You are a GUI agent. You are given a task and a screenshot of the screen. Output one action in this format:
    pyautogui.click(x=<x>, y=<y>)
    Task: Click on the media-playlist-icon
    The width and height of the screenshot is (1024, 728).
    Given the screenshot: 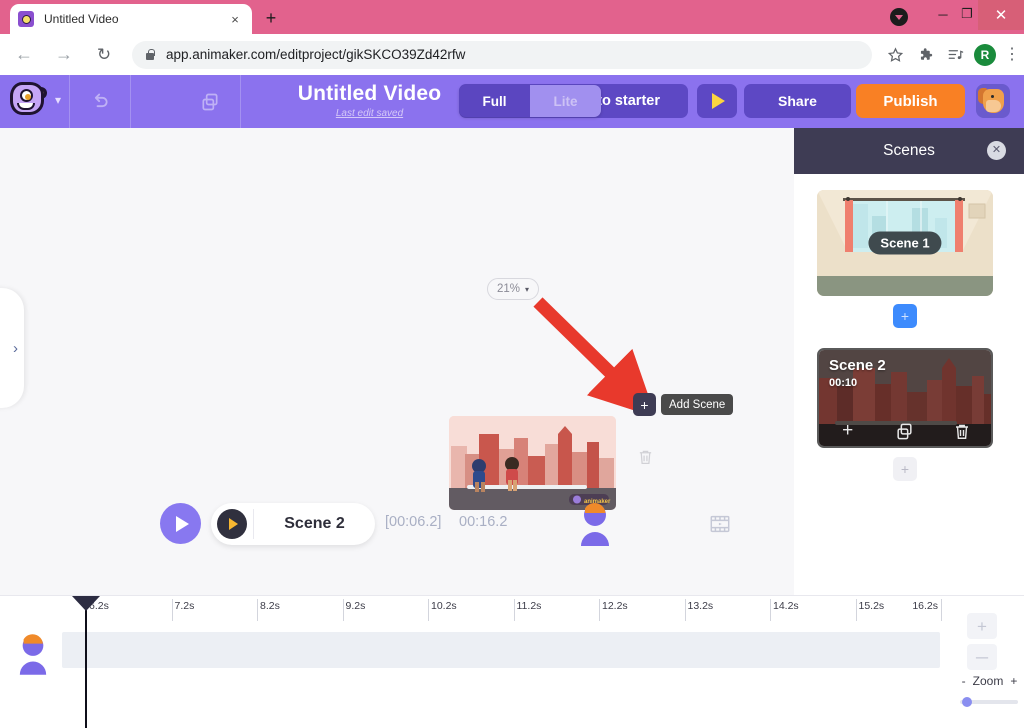 What is the action you would take?
    pyautogui.click(x=955, y=55)
    